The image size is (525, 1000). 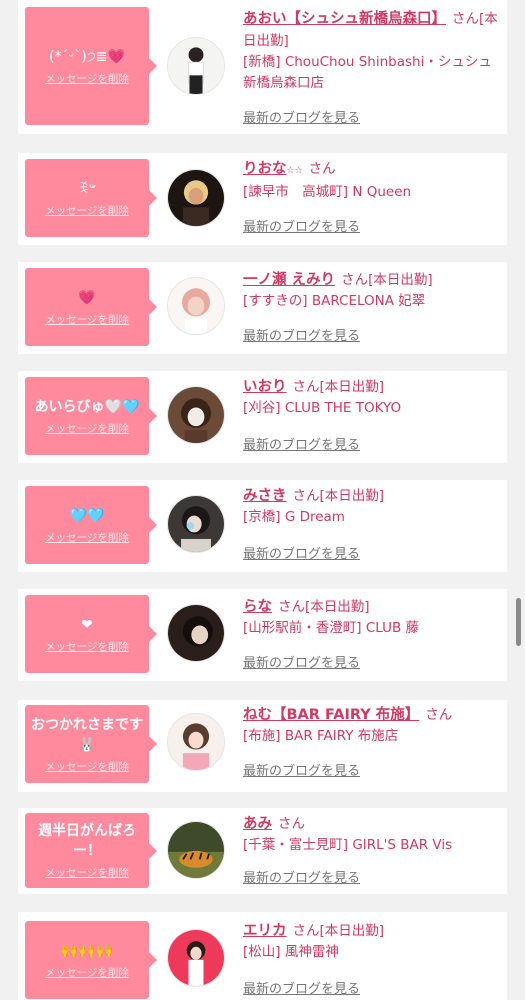 I want to click on sender-name-link: ねむ【BAR FAIRY 布施】, so click(x=331, y=715).